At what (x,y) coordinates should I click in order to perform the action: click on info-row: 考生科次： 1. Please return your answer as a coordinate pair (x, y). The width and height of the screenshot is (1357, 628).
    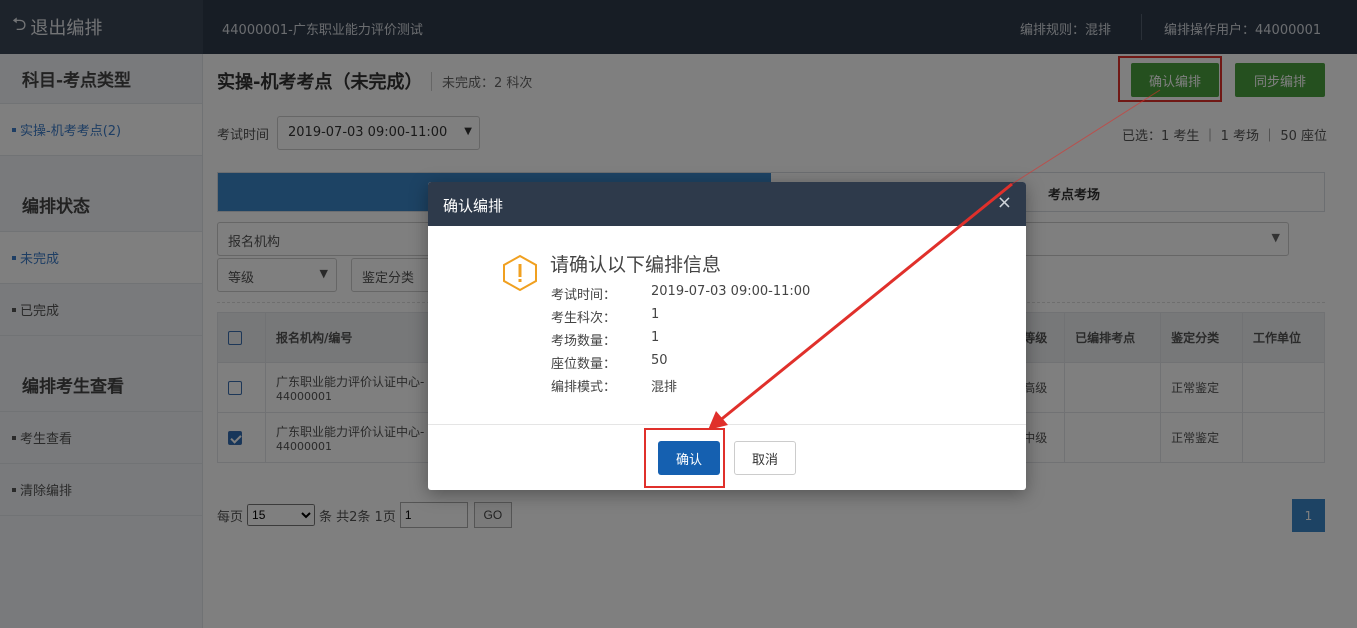
    Looking at the image, I should click on (680, 318).